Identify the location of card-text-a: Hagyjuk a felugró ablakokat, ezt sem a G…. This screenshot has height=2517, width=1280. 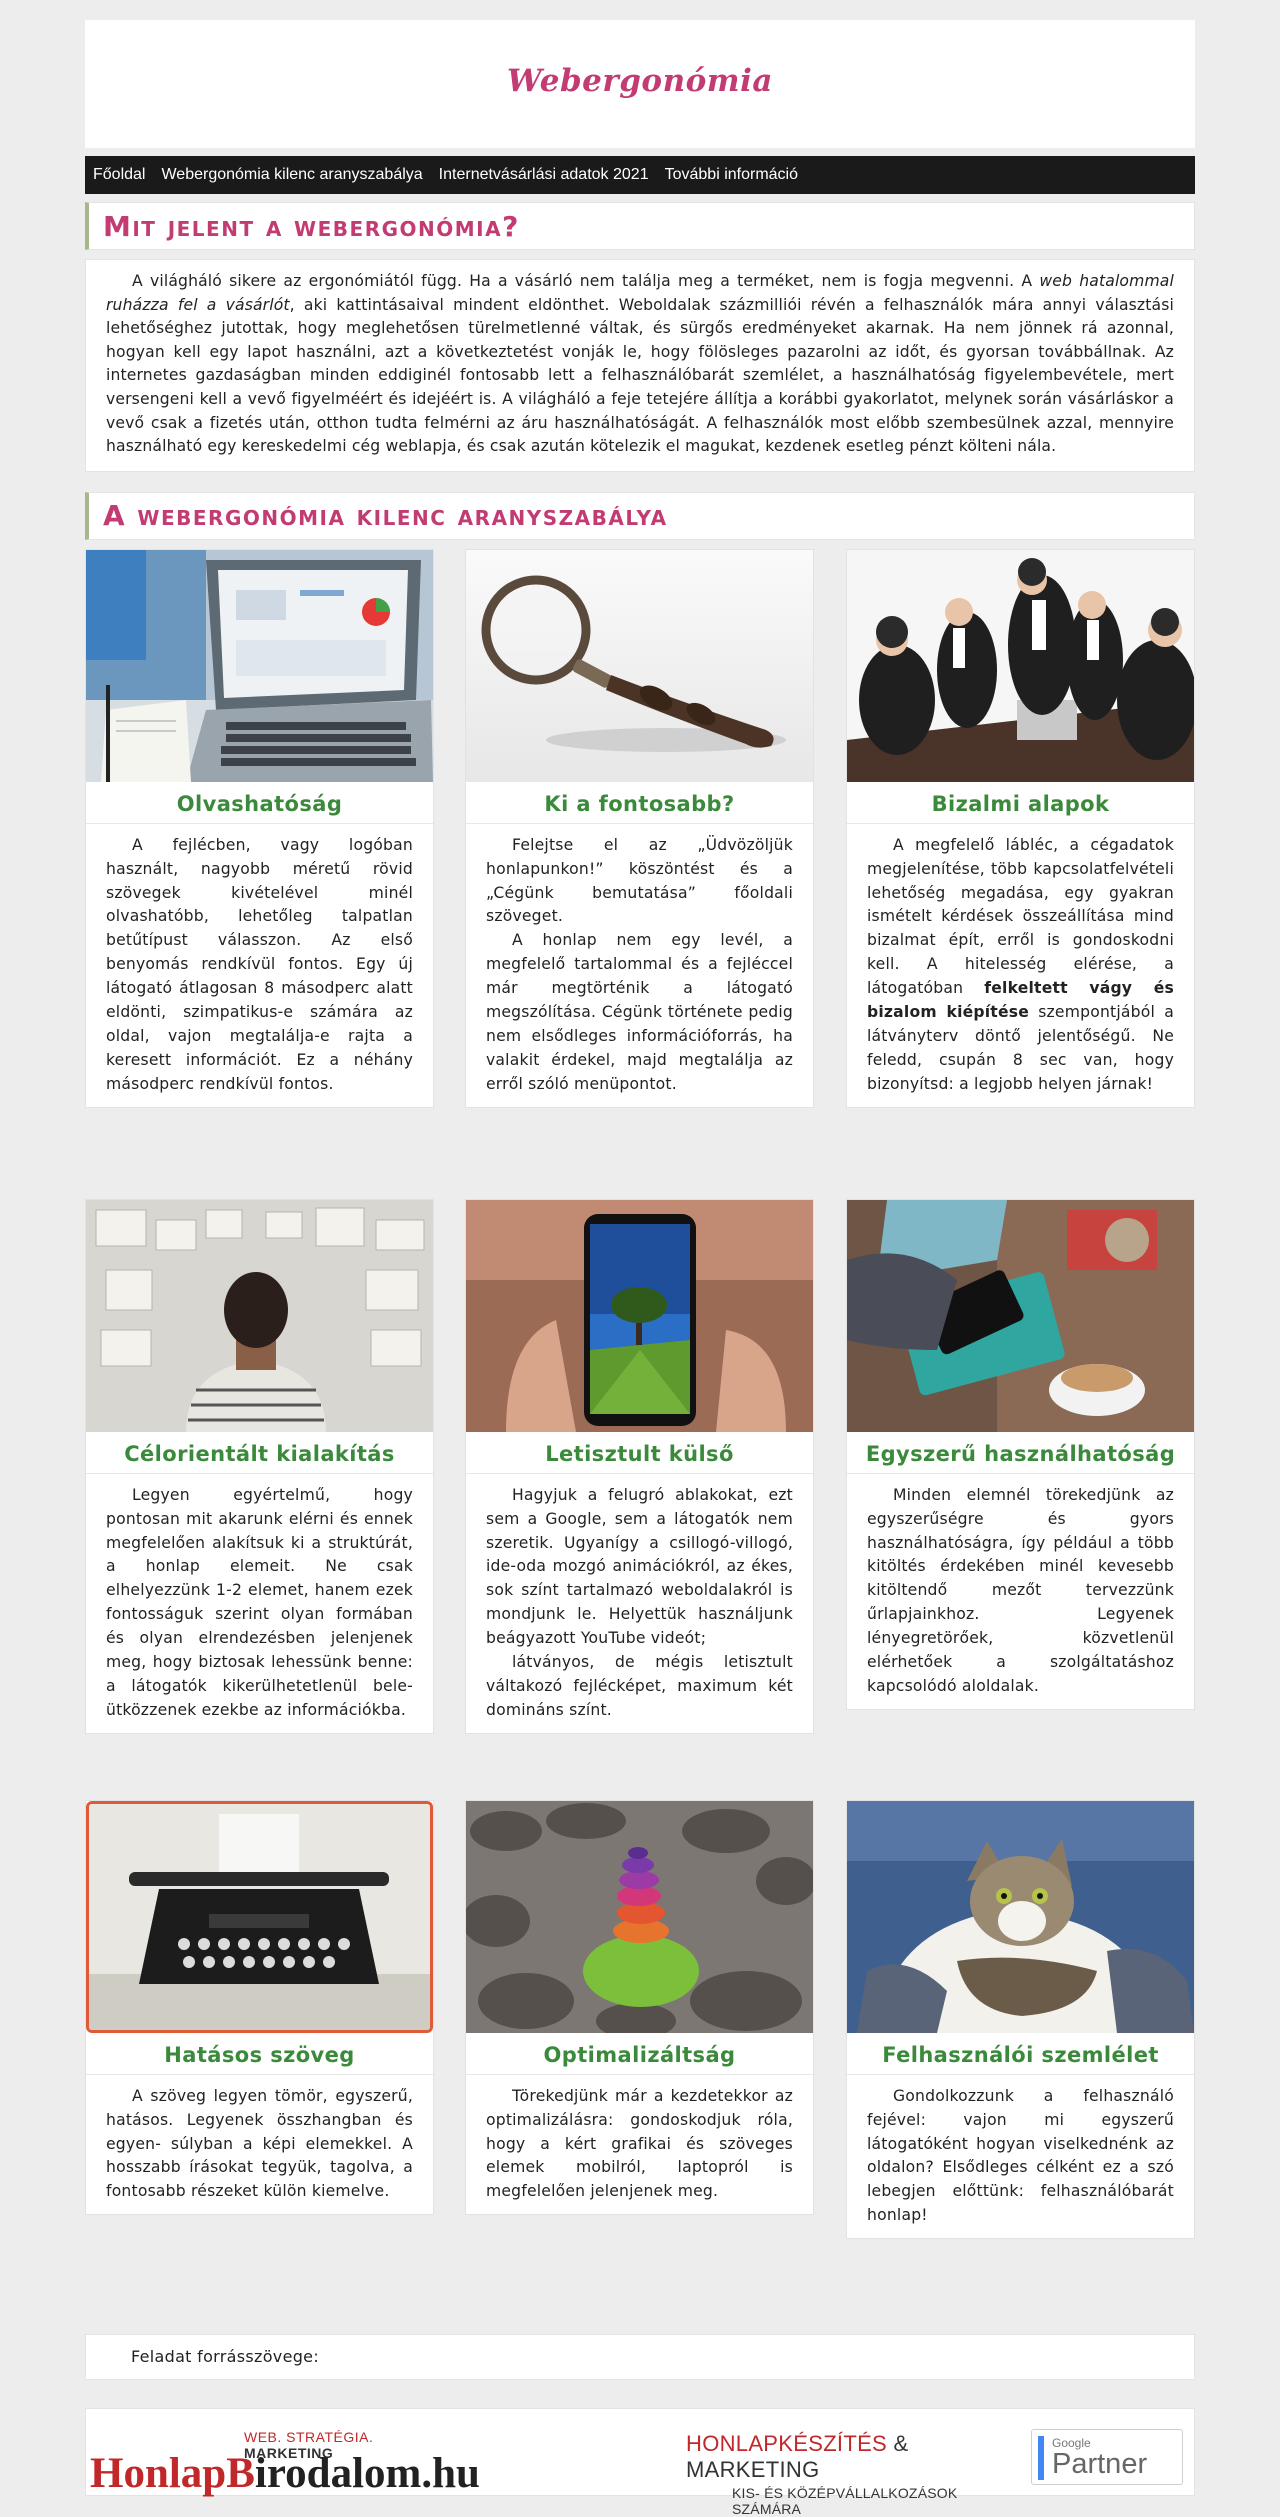
(639, 1566).